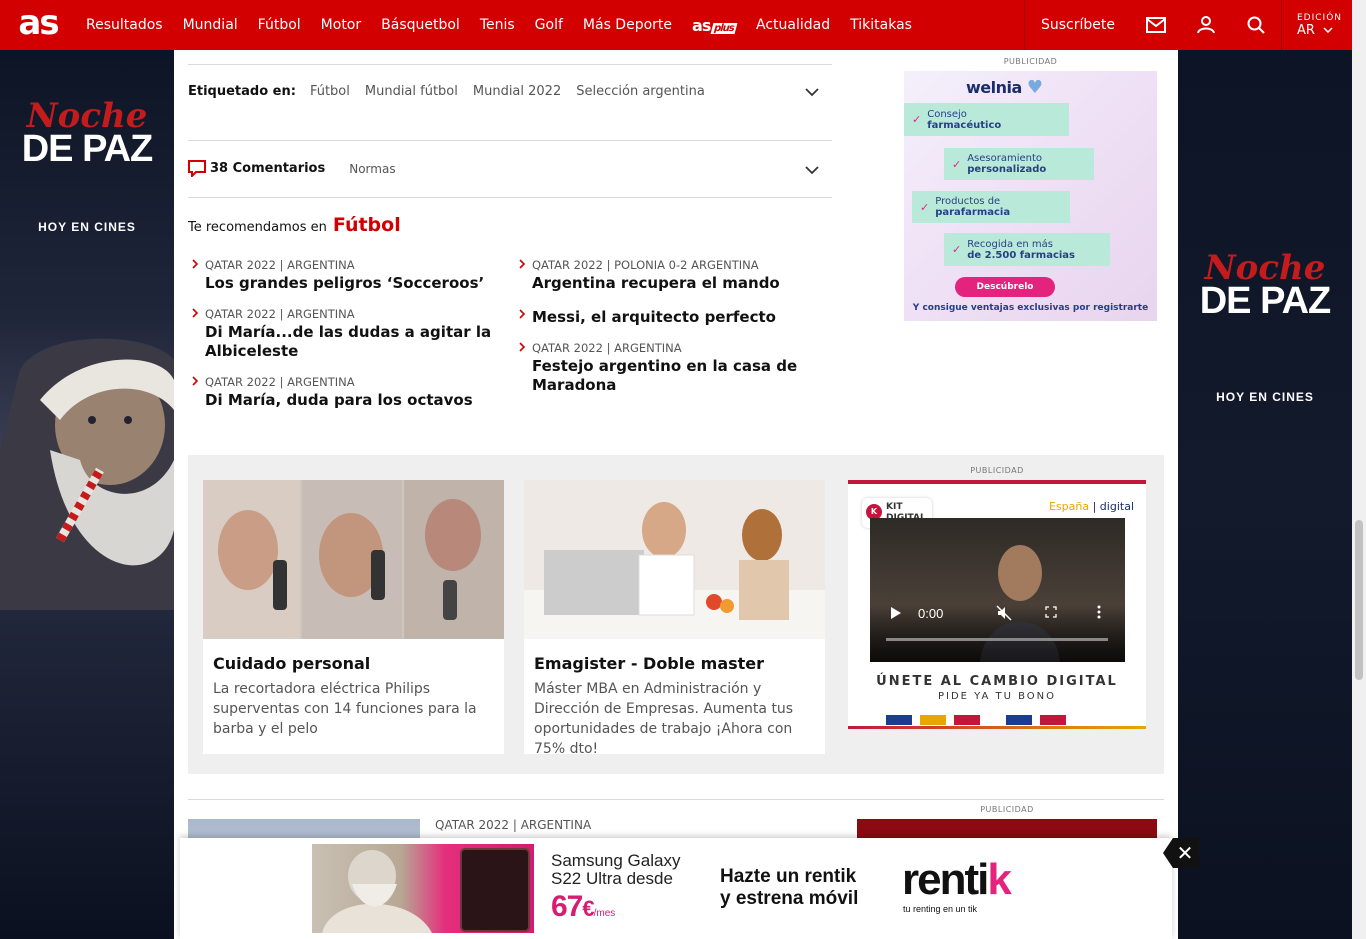  Describe the element at coordinates (549, 25) in the screenshot. I see `nav-golf: Golf` at that location.